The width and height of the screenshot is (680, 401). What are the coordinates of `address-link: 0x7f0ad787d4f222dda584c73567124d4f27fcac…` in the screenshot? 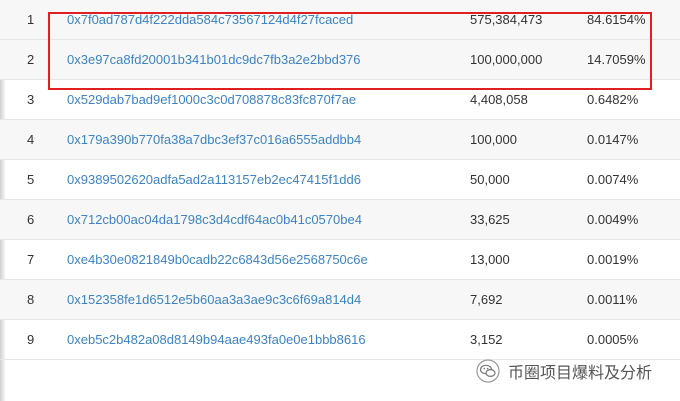 It's located at (210, 20).